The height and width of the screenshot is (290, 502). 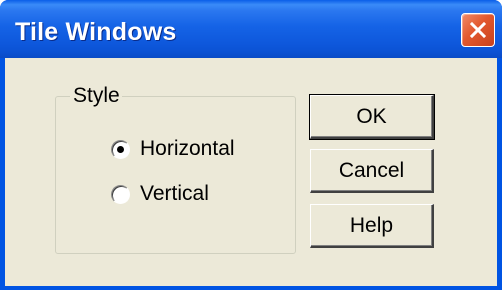 I want to click on radio-dot-icon, so click(x=120, y=149).